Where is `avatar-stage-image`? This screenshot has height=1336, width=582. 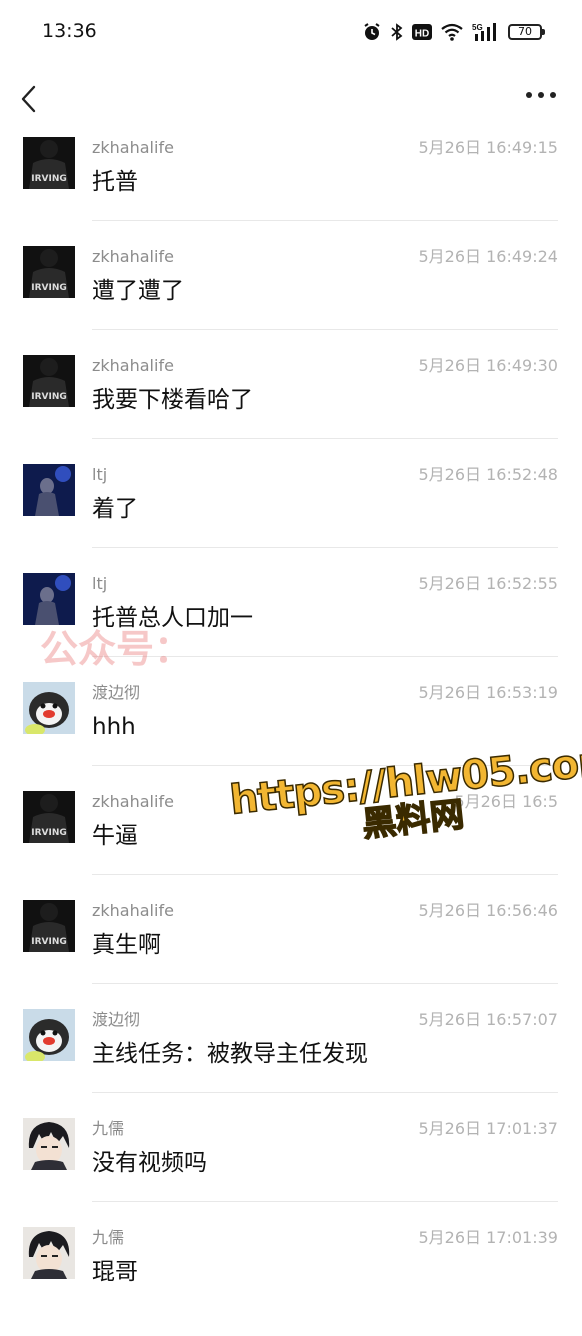 avatar-stage-image is located at coordinates (49, 490).